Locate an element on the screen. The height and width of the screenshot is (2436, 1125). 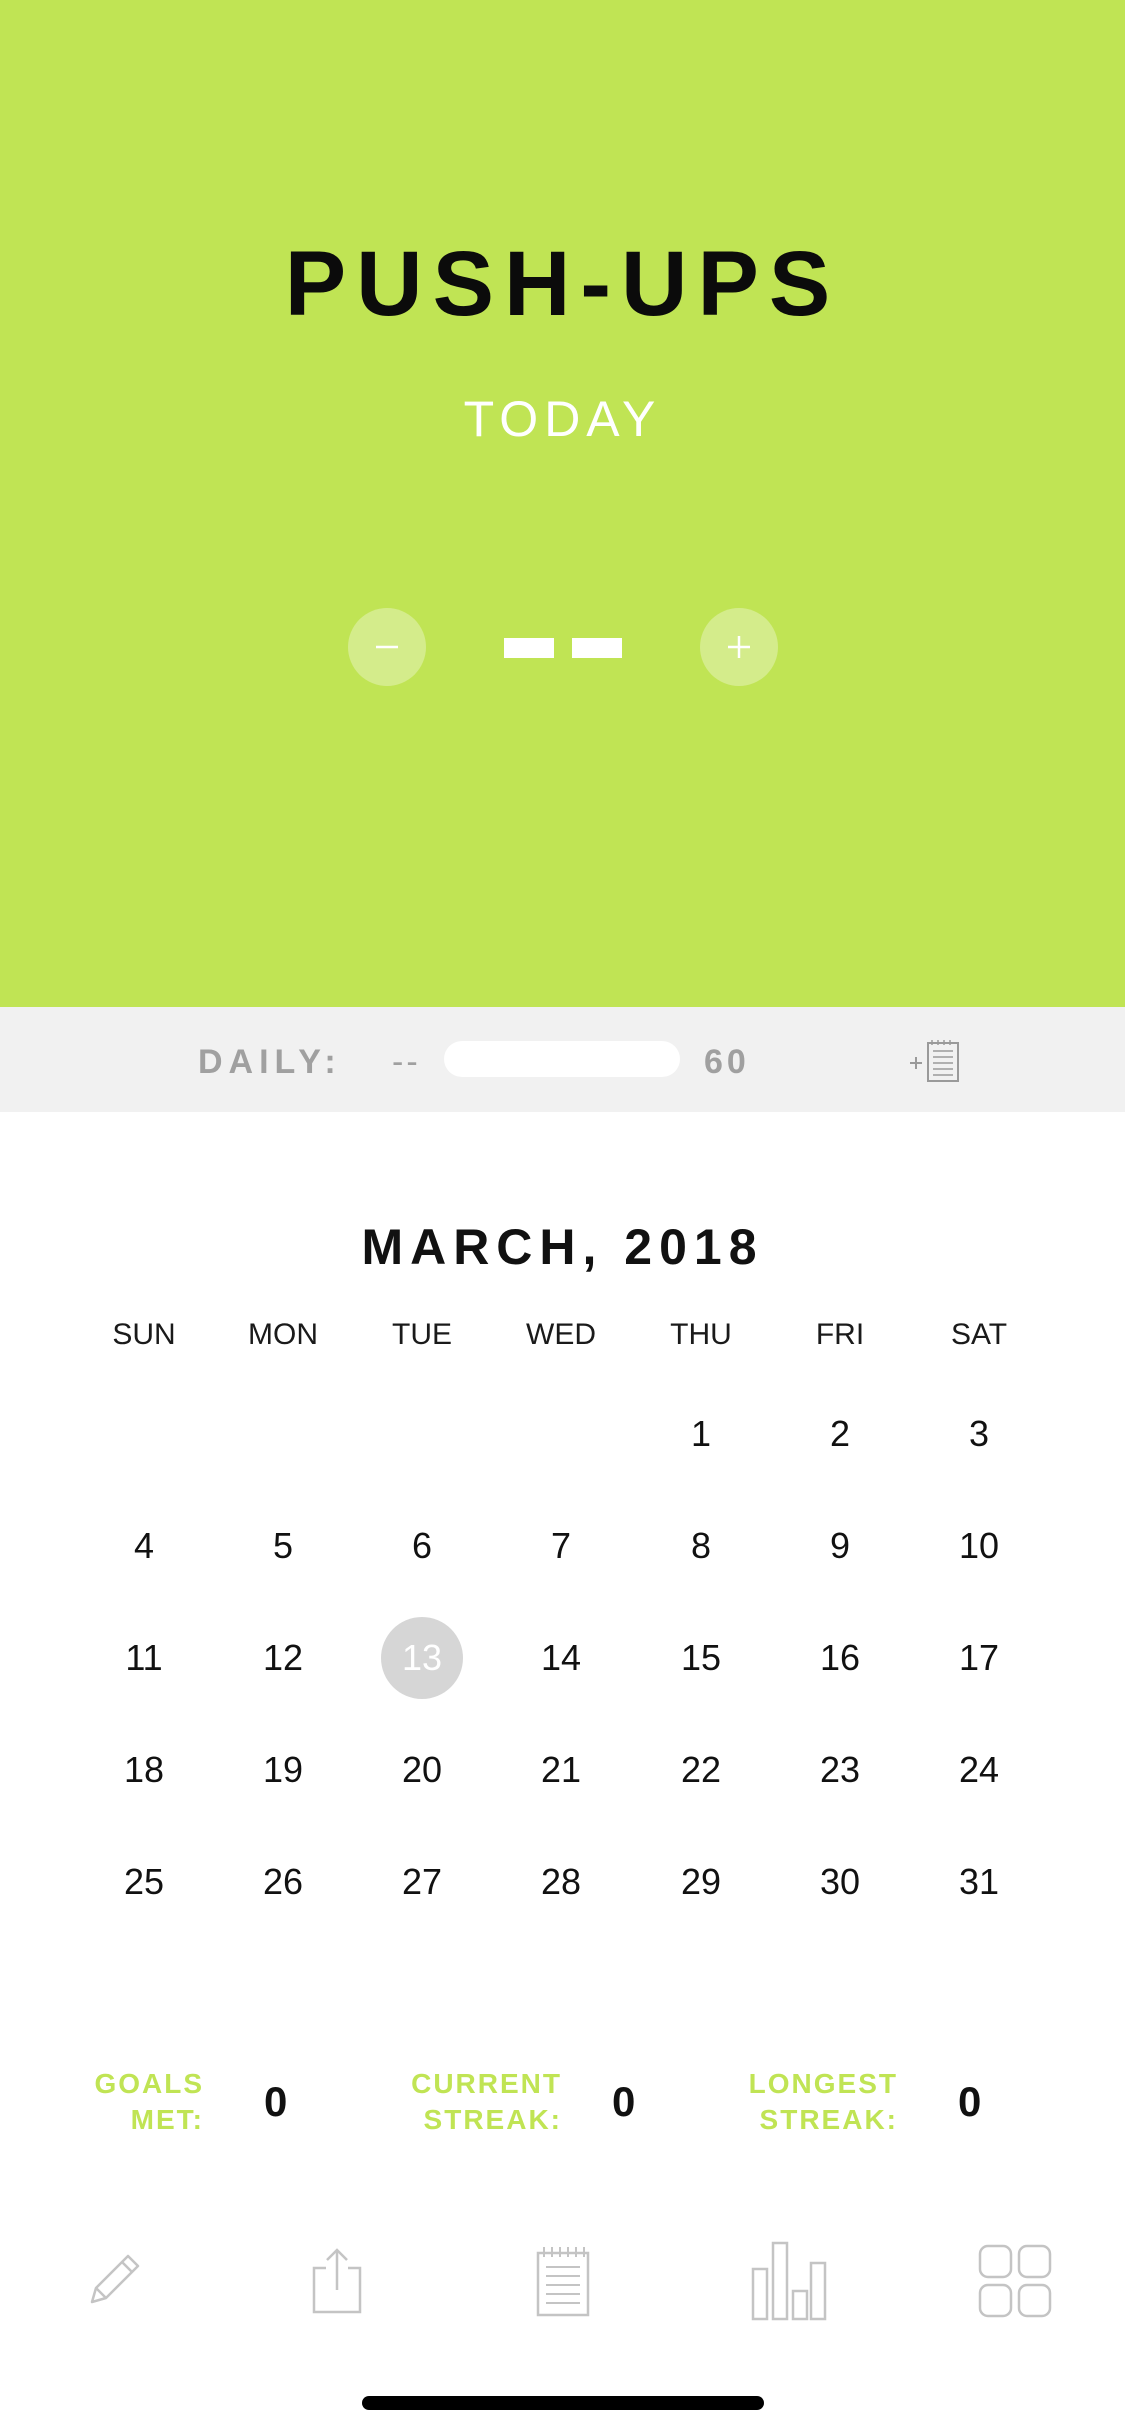
calendar-day: 17 is located at coordinates (979, 1658).